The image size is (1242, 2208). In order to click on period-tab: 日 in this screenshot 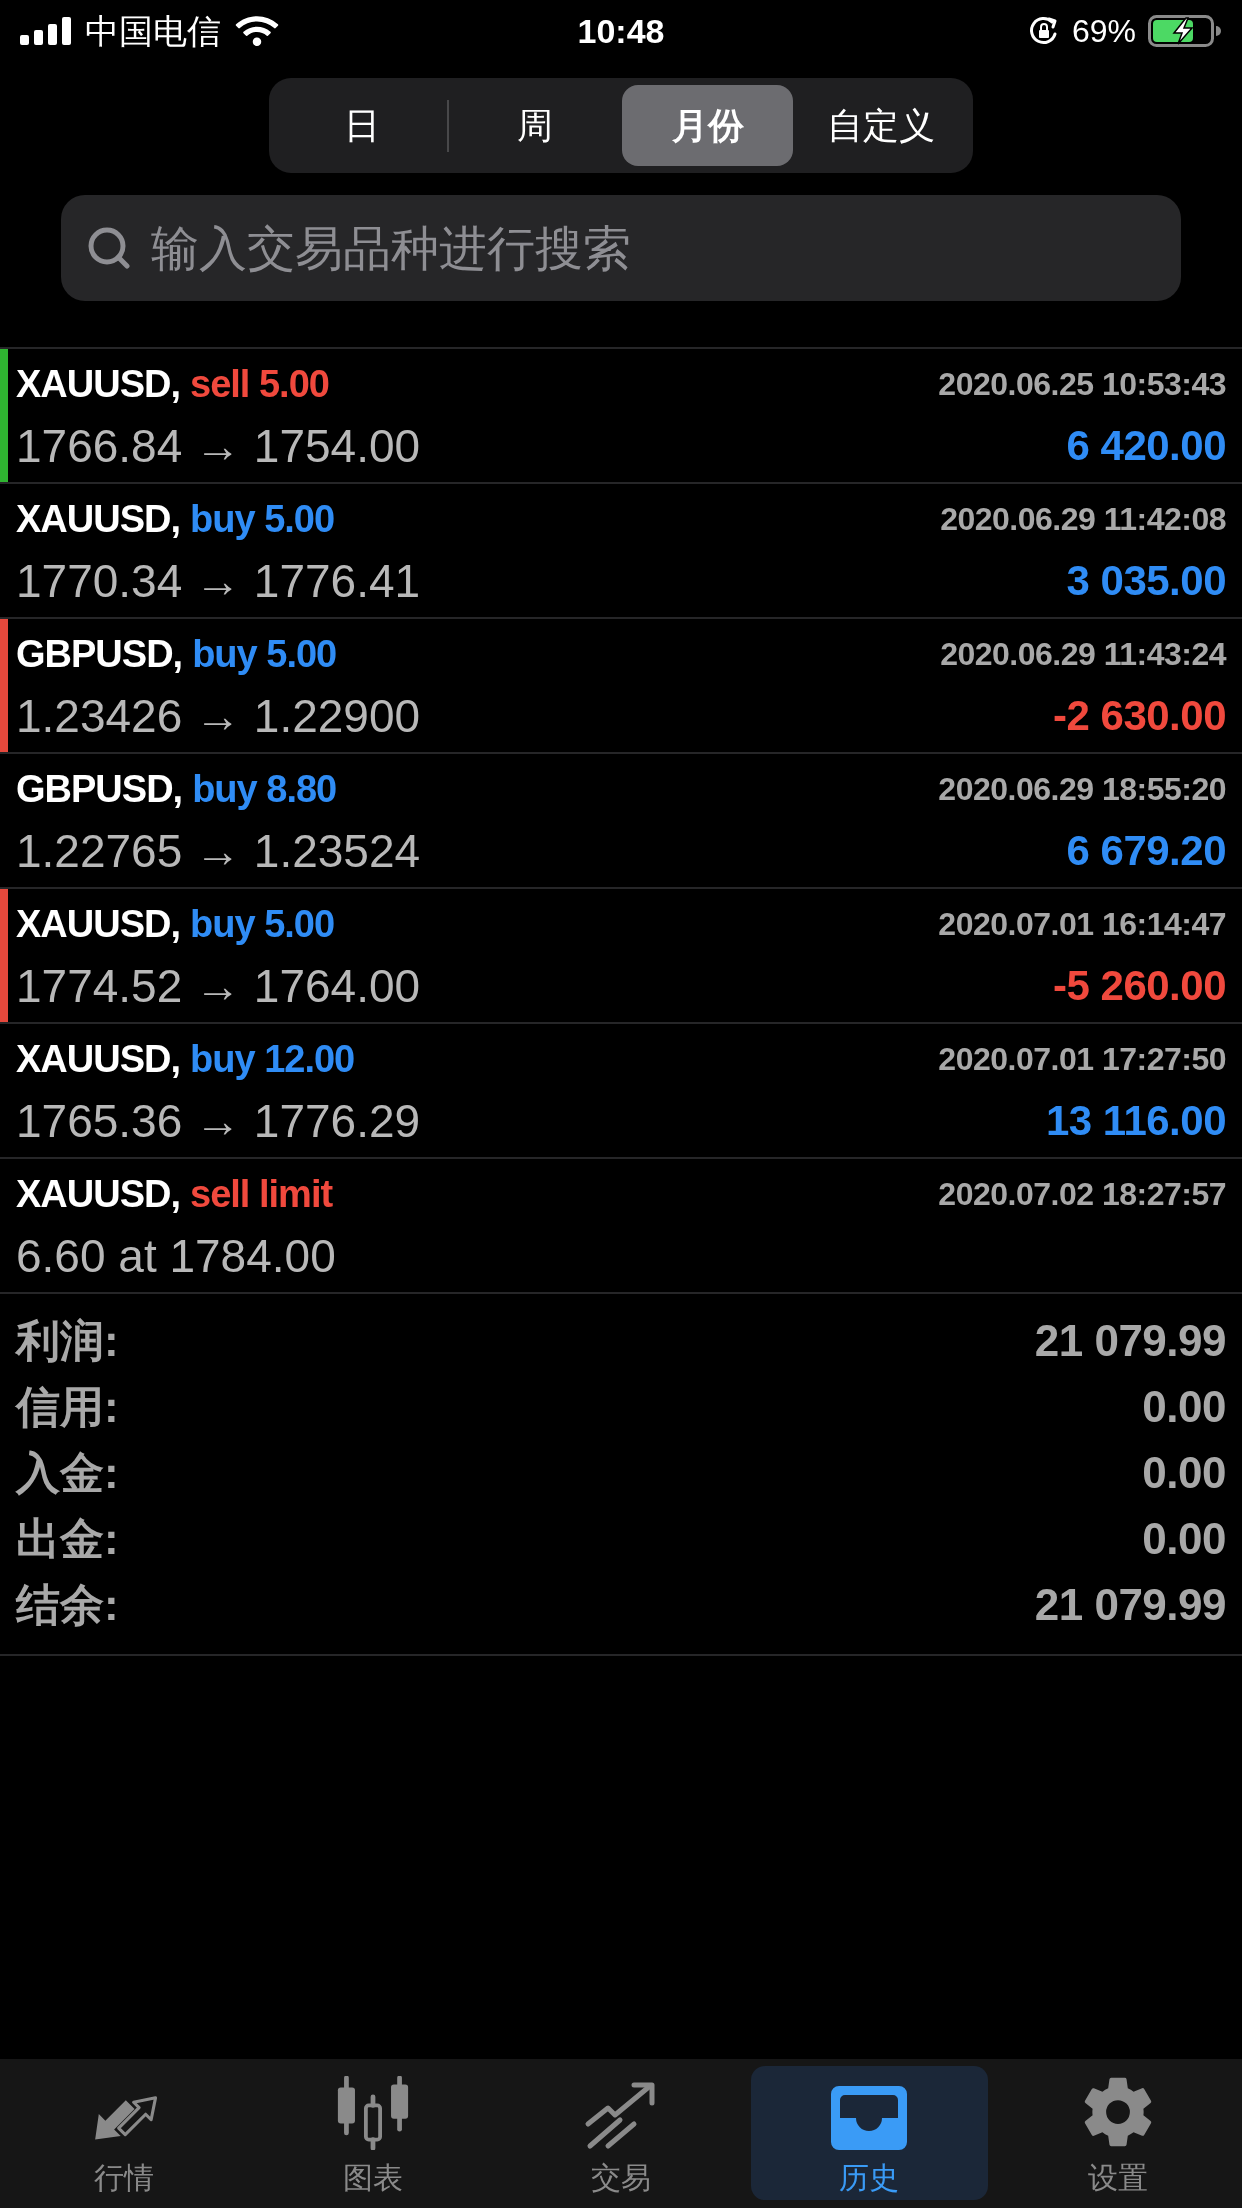, I will do `click(361, 125)`.